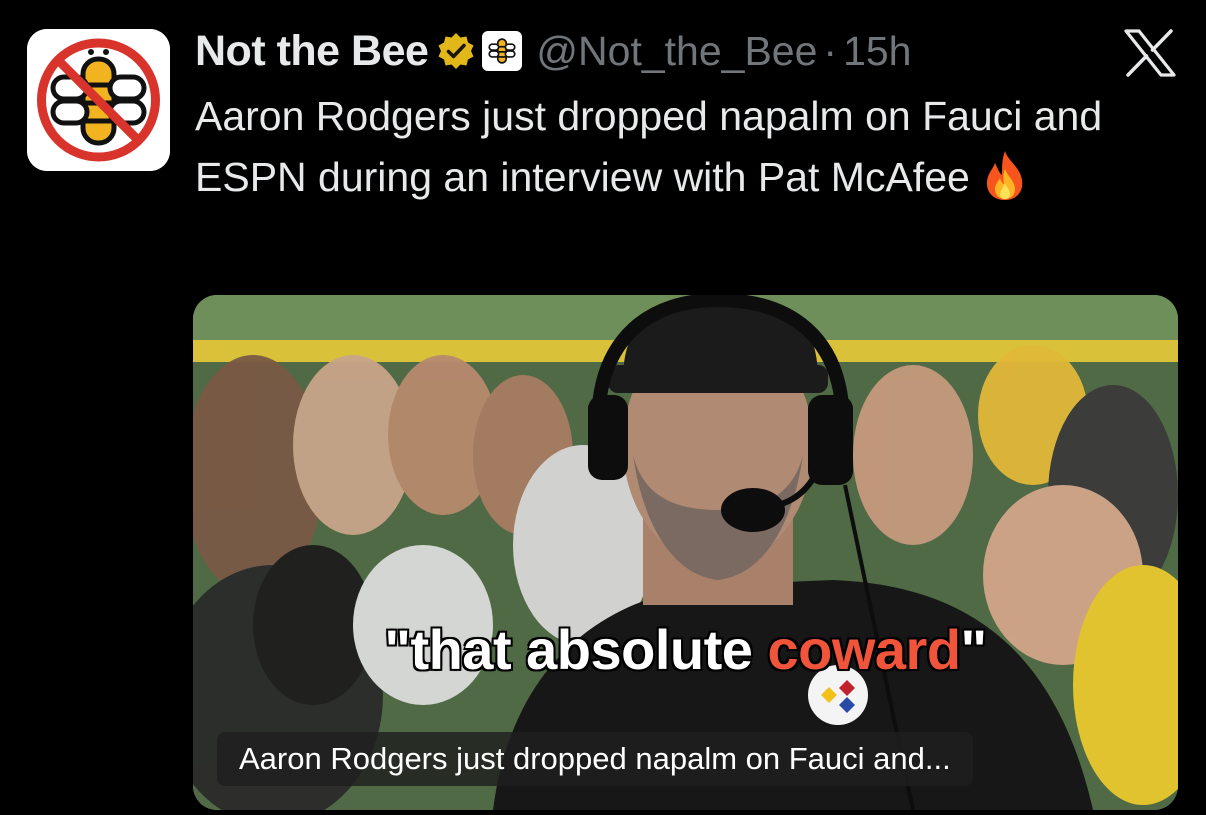 This screenshot has width=1206, height=815. Describe the element at coordinates (1004, 175) in the screenshot. I see `fire-emoji` at that location.